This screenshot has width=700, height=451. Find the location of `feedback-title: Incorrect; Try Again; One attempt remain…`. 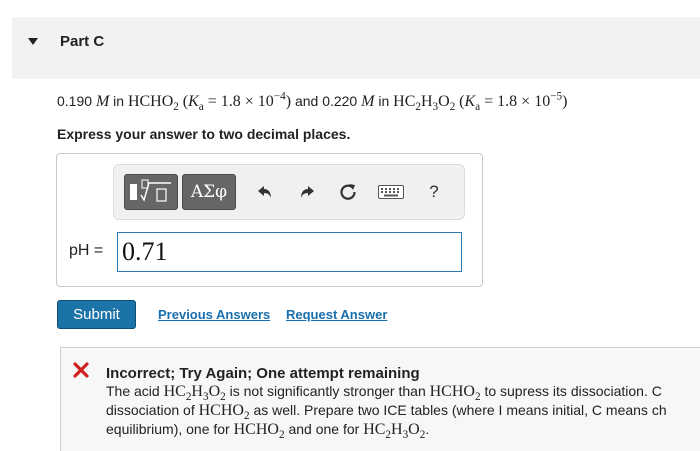

feedback-title: Incorrect; Try Again; One attempt remain… is located at coordinates (263, 373).